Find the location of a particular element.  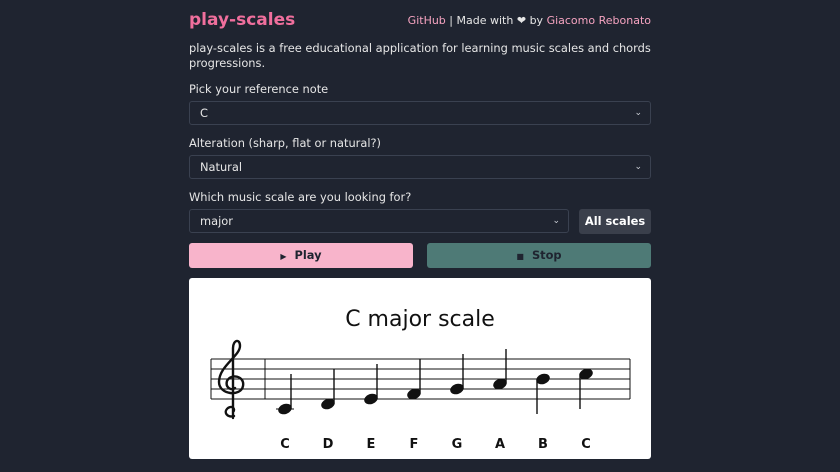

note-label-g: G is located at coordinates (457, 444).